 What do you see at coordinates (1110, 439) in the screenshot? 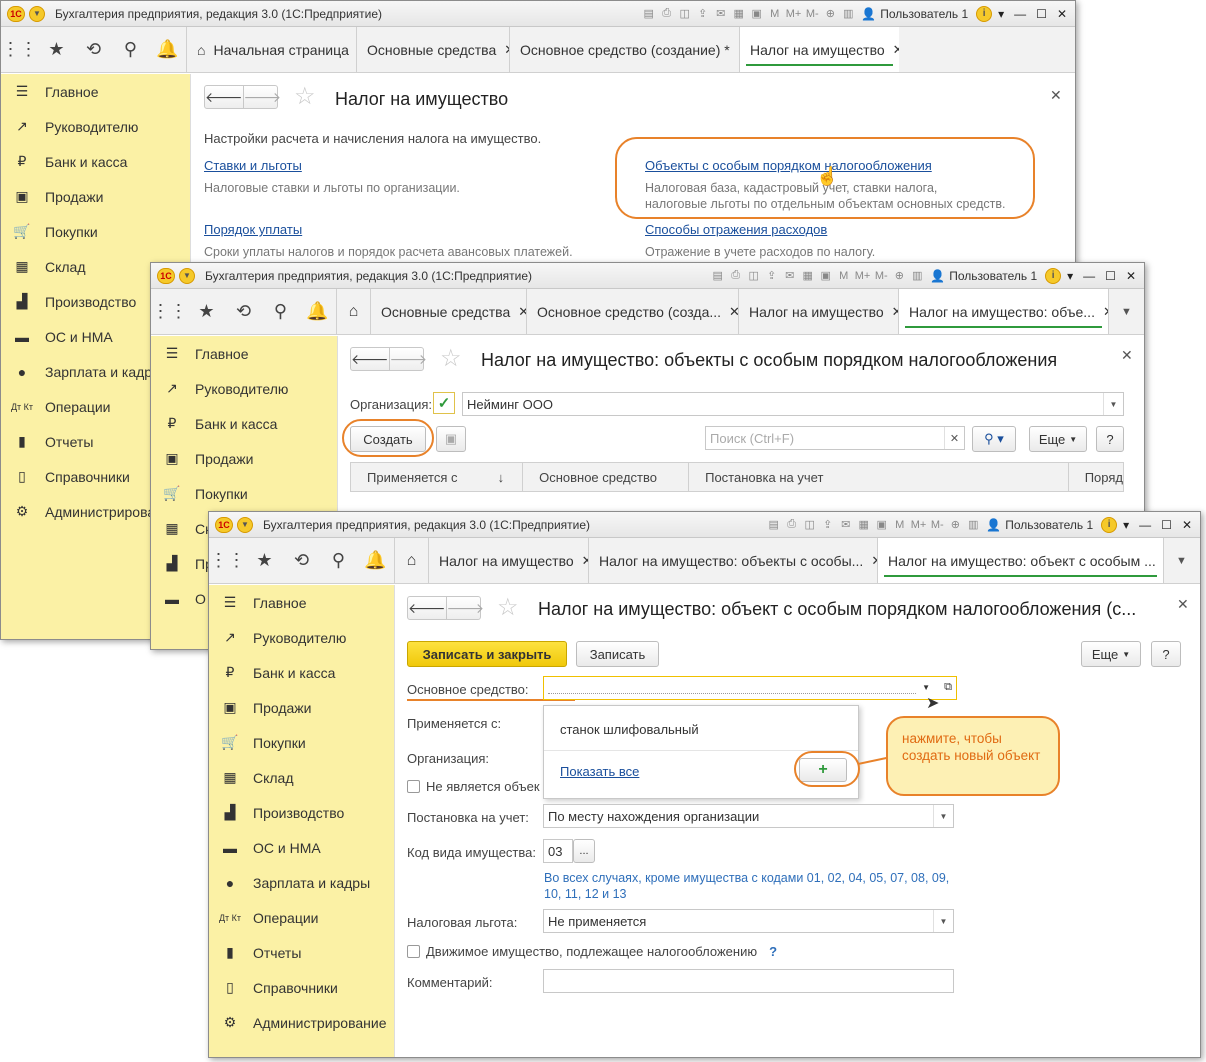
I see `help-button: ?` at bounding box center [1110, 439].